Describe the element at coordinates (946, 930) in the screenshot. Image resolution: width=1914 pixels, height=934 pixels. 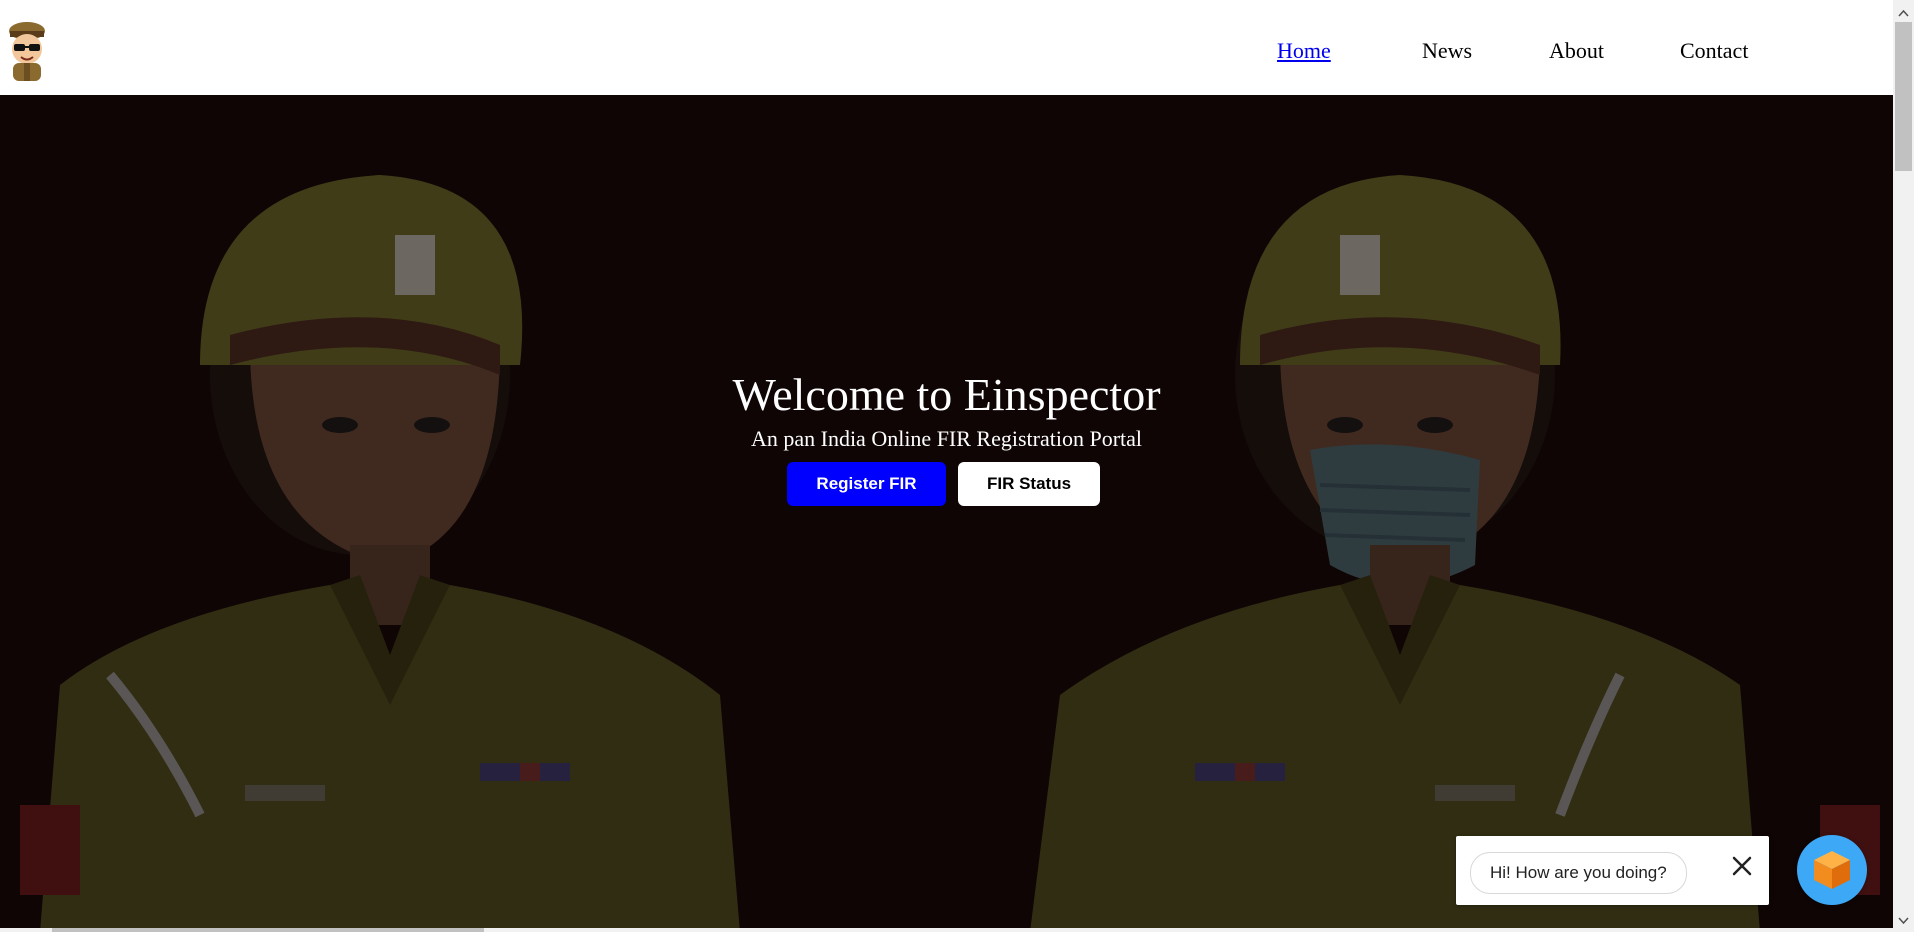
I see `horizontal-scrollbar` at that location.